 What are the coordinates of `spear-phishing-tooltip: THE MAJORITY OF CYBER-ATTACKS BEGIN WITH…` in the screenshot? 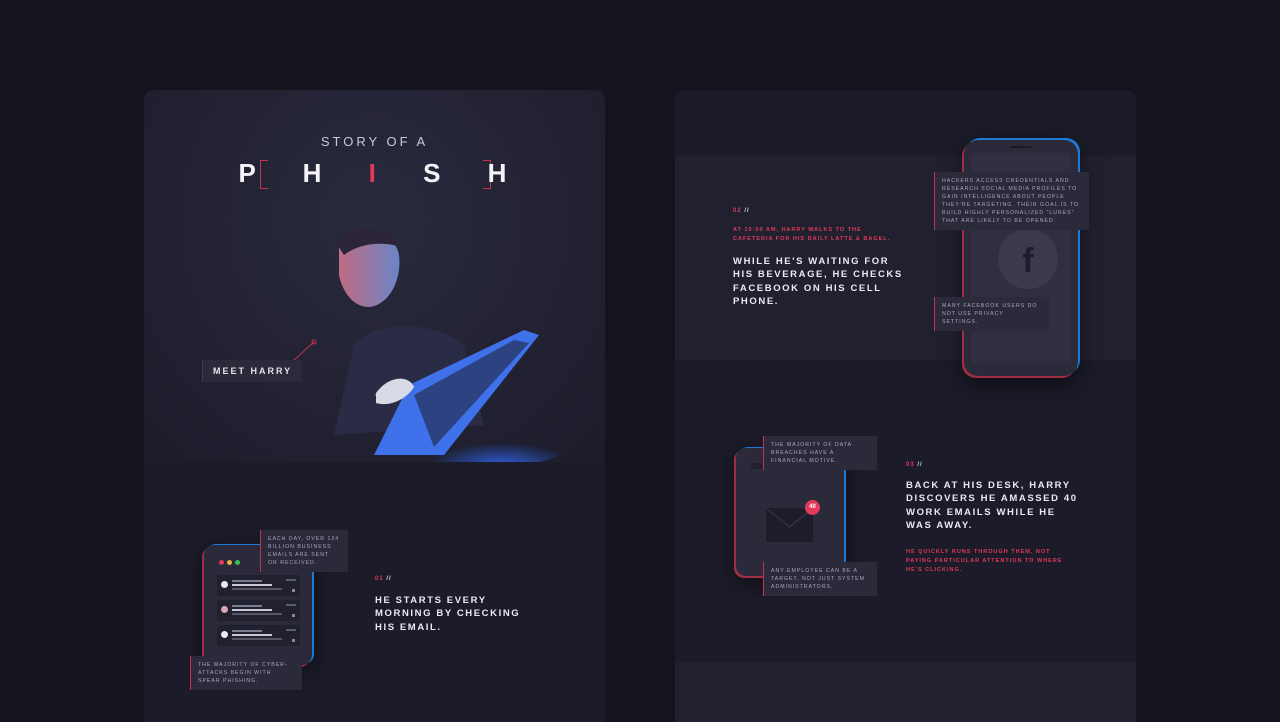 It's located at (246, 673).